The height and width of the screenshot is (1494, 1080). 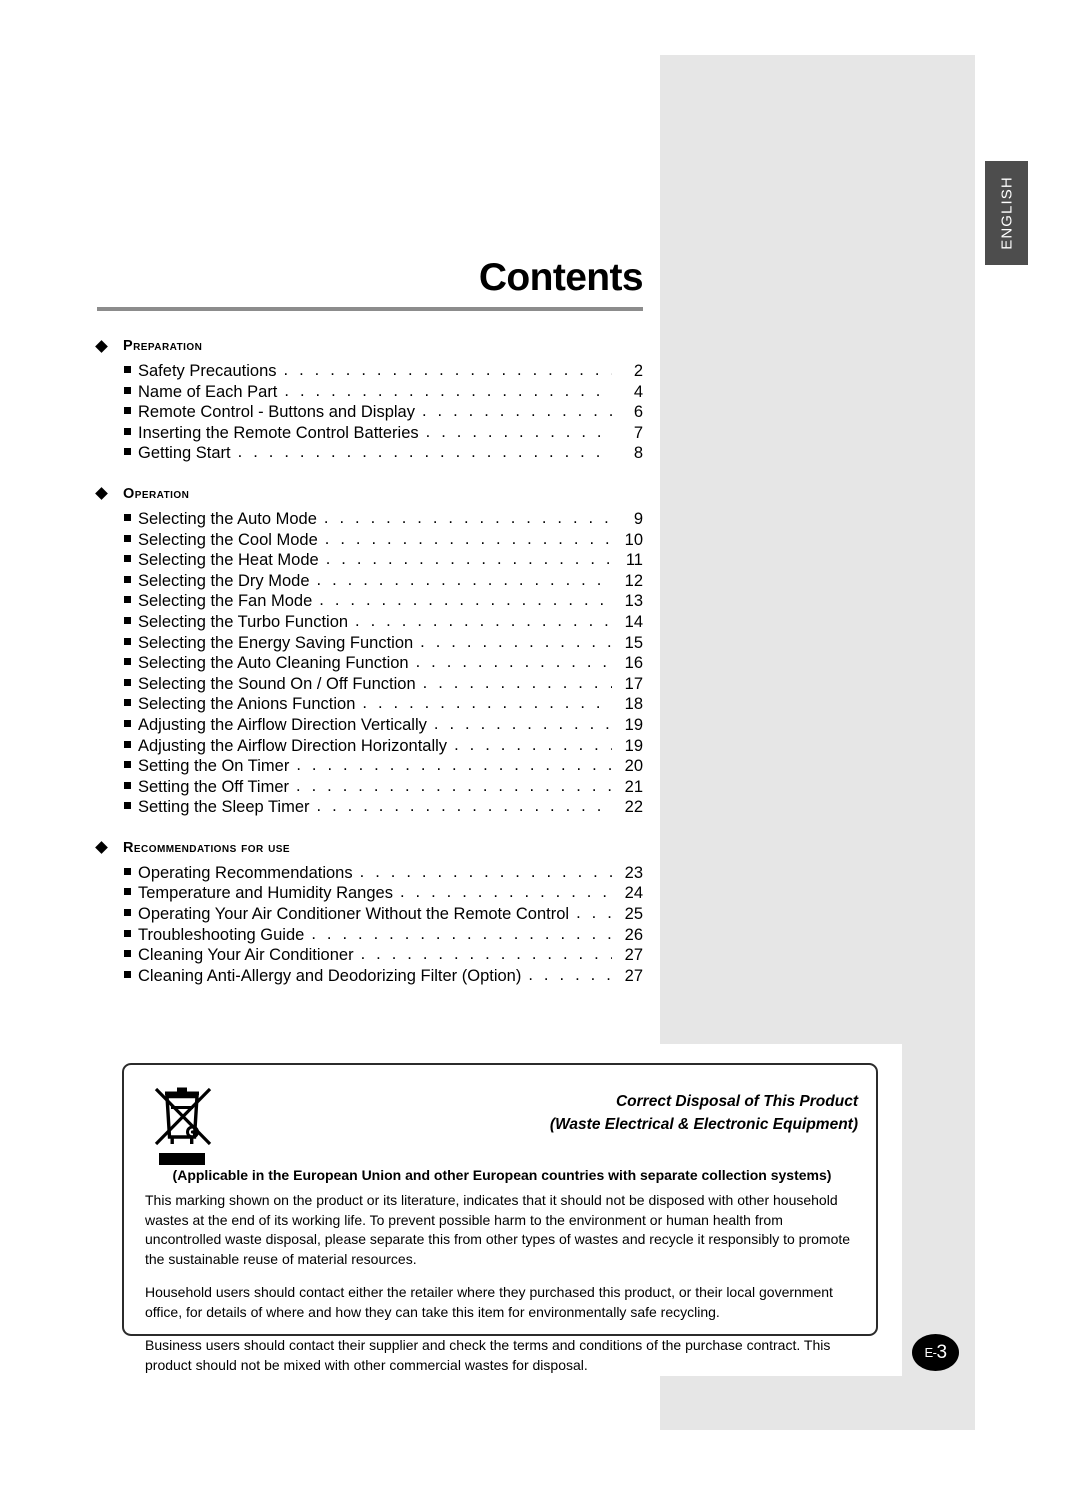 What do you see at coordinates (369, 493) in the screenshot?
I see `toc-section-heading: Operation` at bounding box center [369, 493].